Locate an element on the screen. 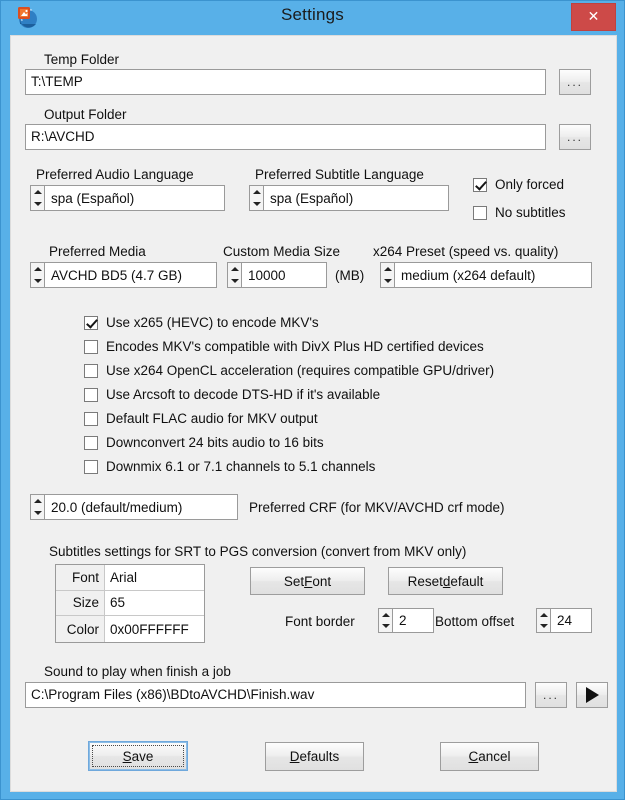 Image resolution: width=625 pixels, height=800 pixels. subtitle-language-spin-arrows is located at coordinates (256, 198).